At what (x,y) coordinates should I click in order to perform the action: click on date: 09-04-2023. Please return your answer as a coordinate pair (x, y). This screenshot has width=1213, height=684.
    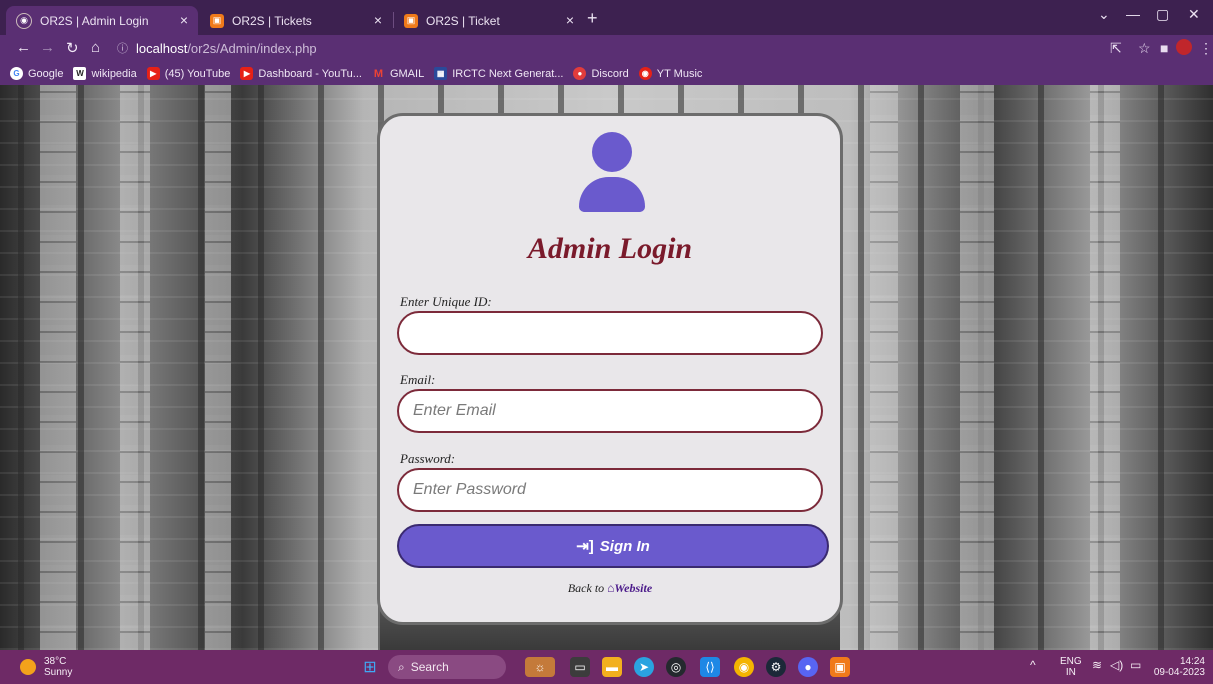
    Looking at the image, I should click on (1179, 672).